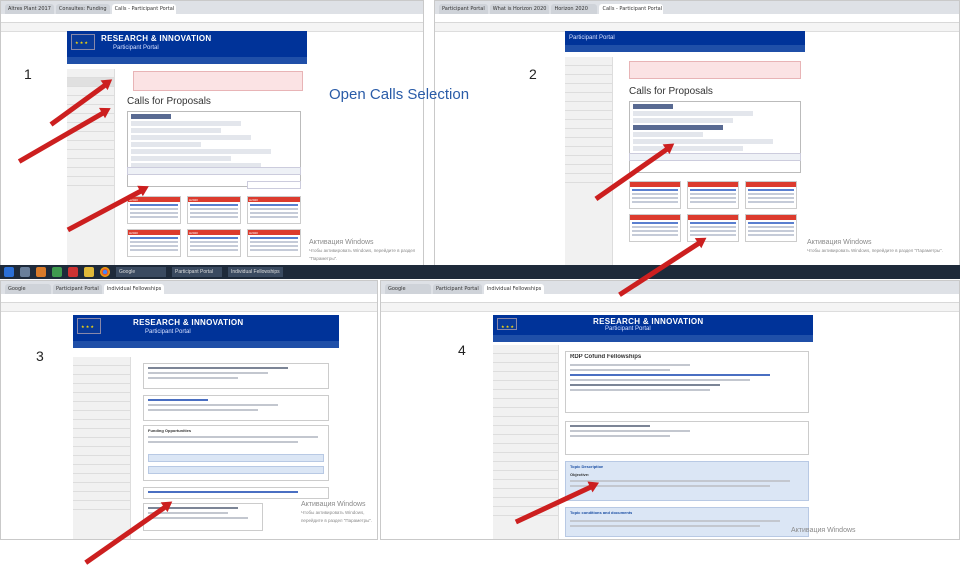 This screenshot has height=567, width=960. I want to click on taskbar-window: Individual Fellowships, so click(255, 272).